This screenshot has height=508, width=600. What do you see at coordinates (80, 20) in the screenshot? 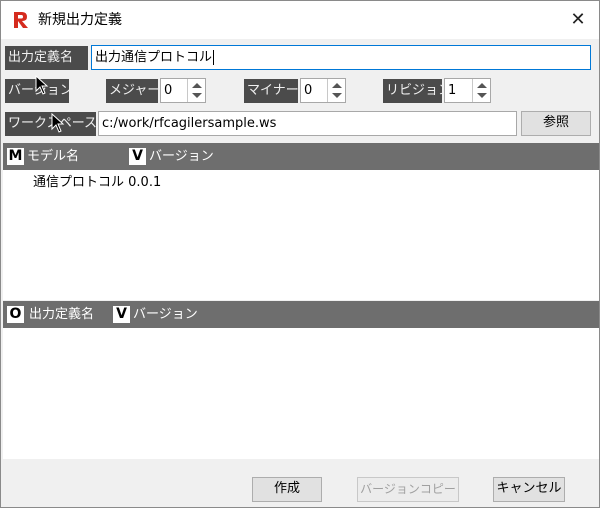
I see `window-title: 新規出力定義` at bounding box center [80, 20].